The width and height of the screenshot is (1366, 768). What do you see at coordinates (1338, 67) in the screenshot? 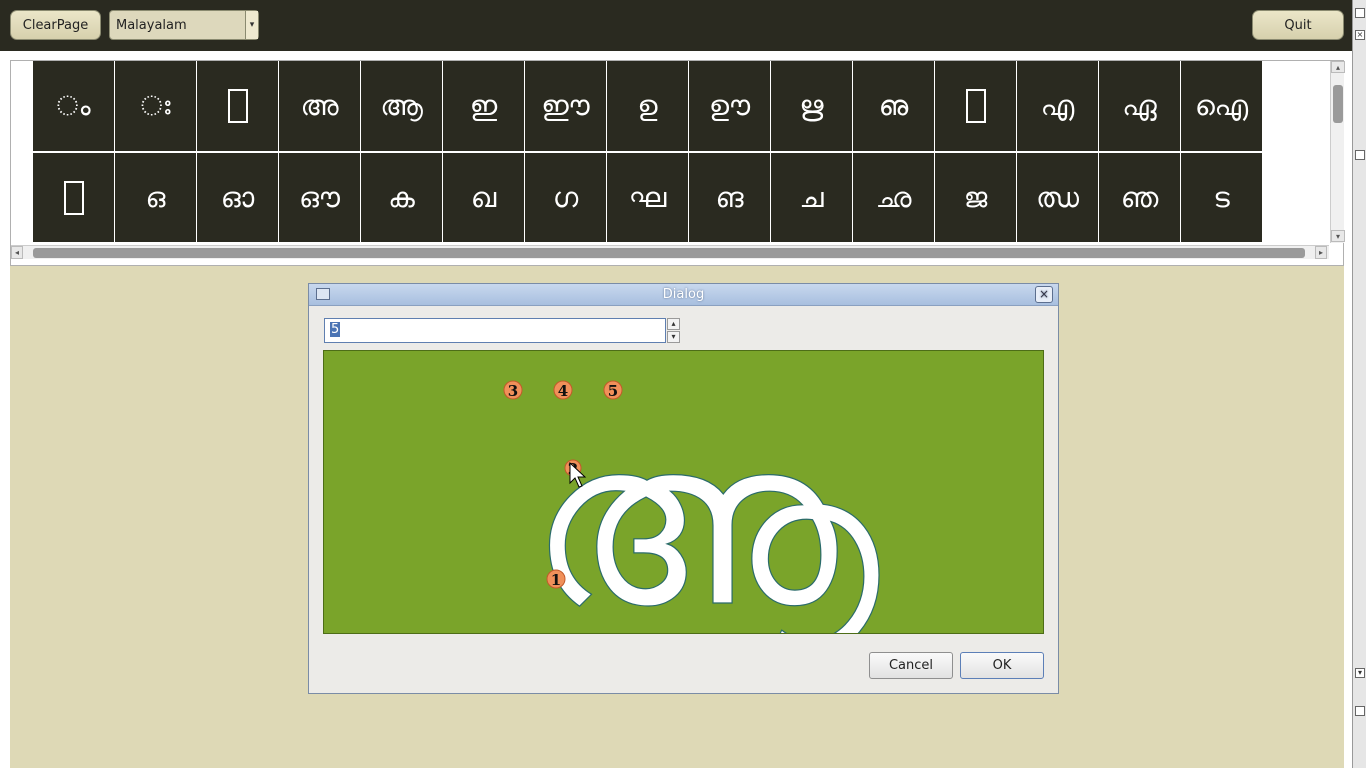
I see `scroll-up-icon: ▴` at bounding box center [1338, 67].